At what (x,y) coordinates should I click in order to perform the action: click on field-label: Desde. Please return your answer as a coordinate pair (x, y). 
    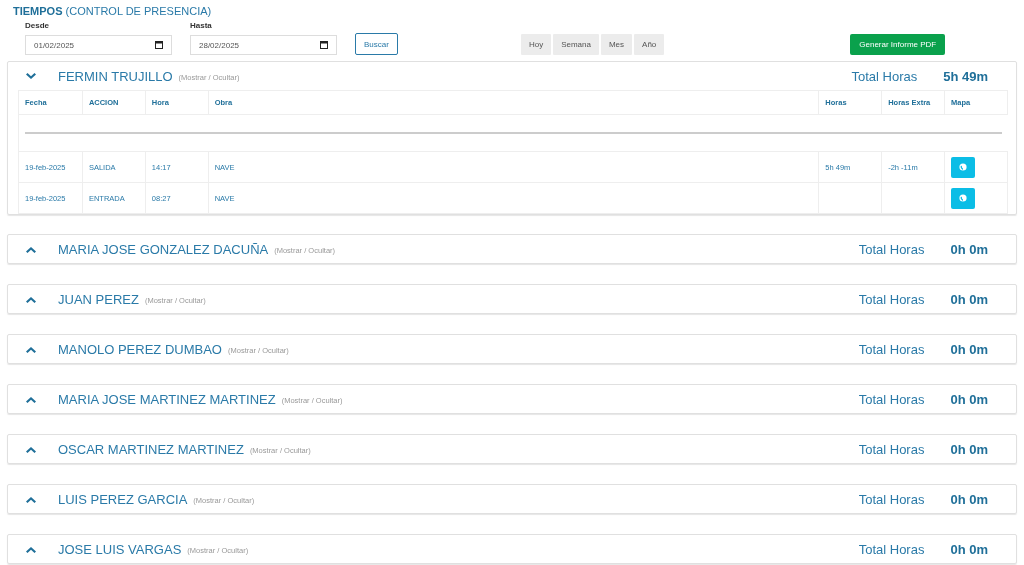
    Looking at the image, I should click on (37, 25).